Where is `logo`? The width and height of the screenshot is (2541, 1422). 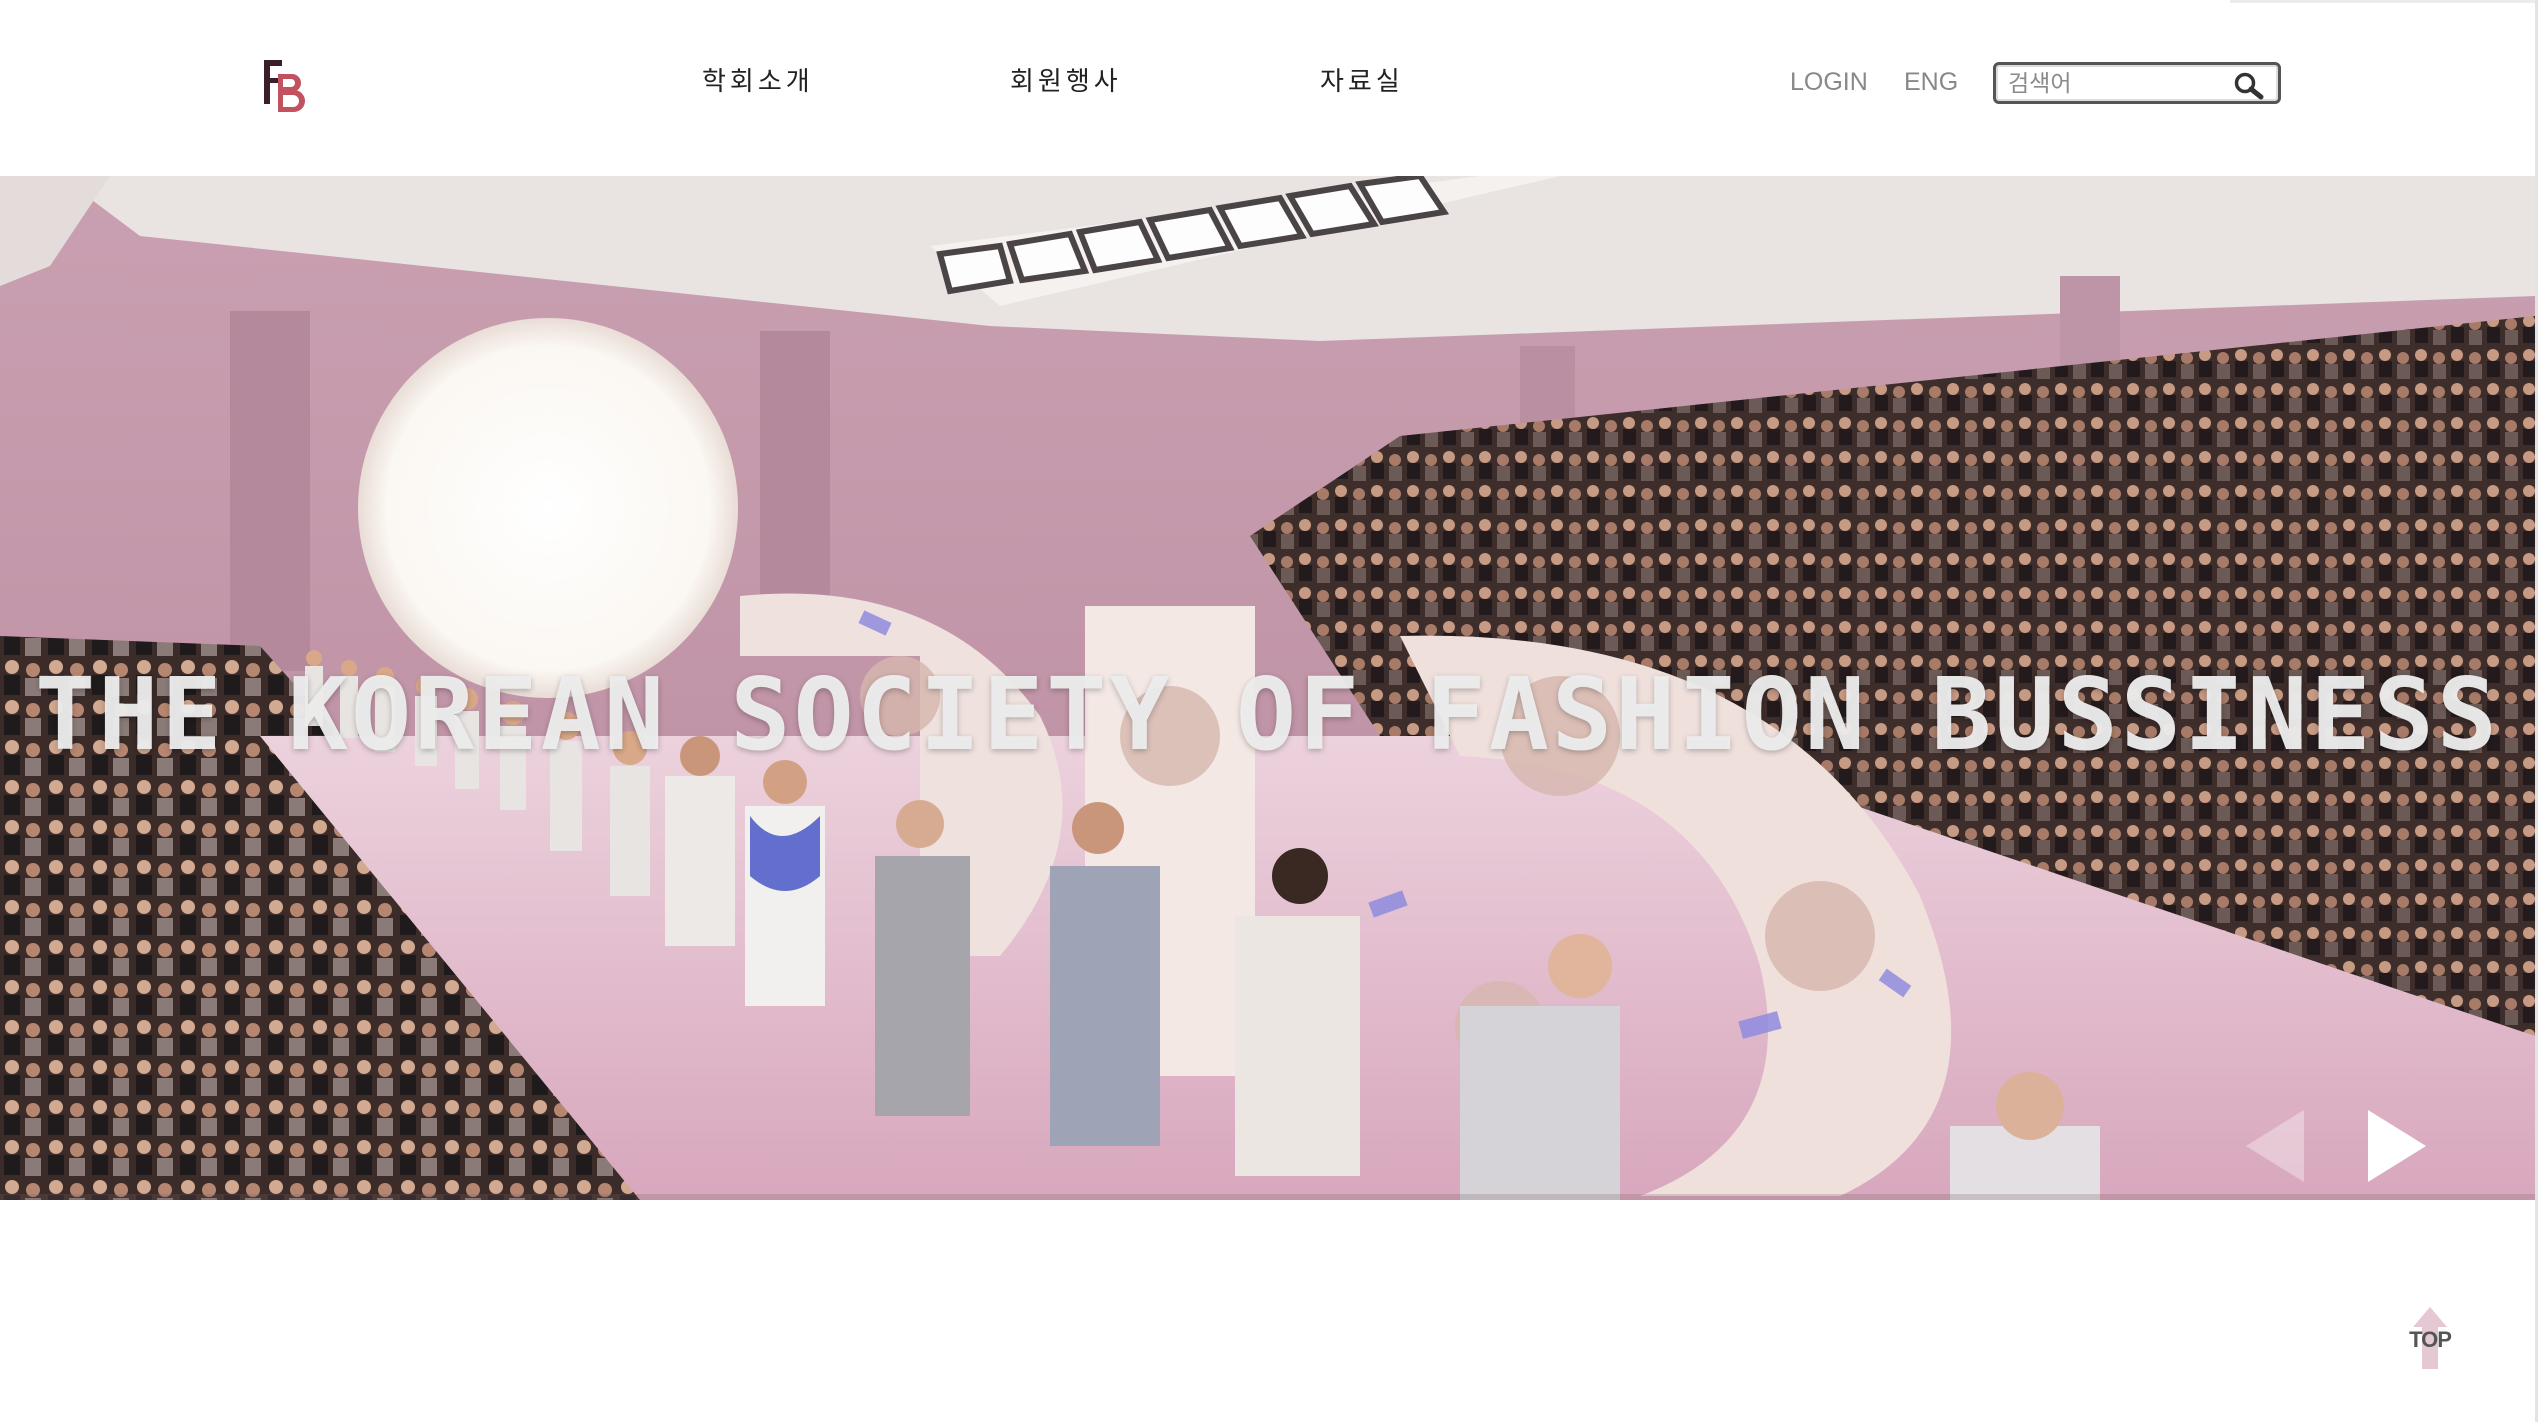 logo is located at coordinates (286, 85).